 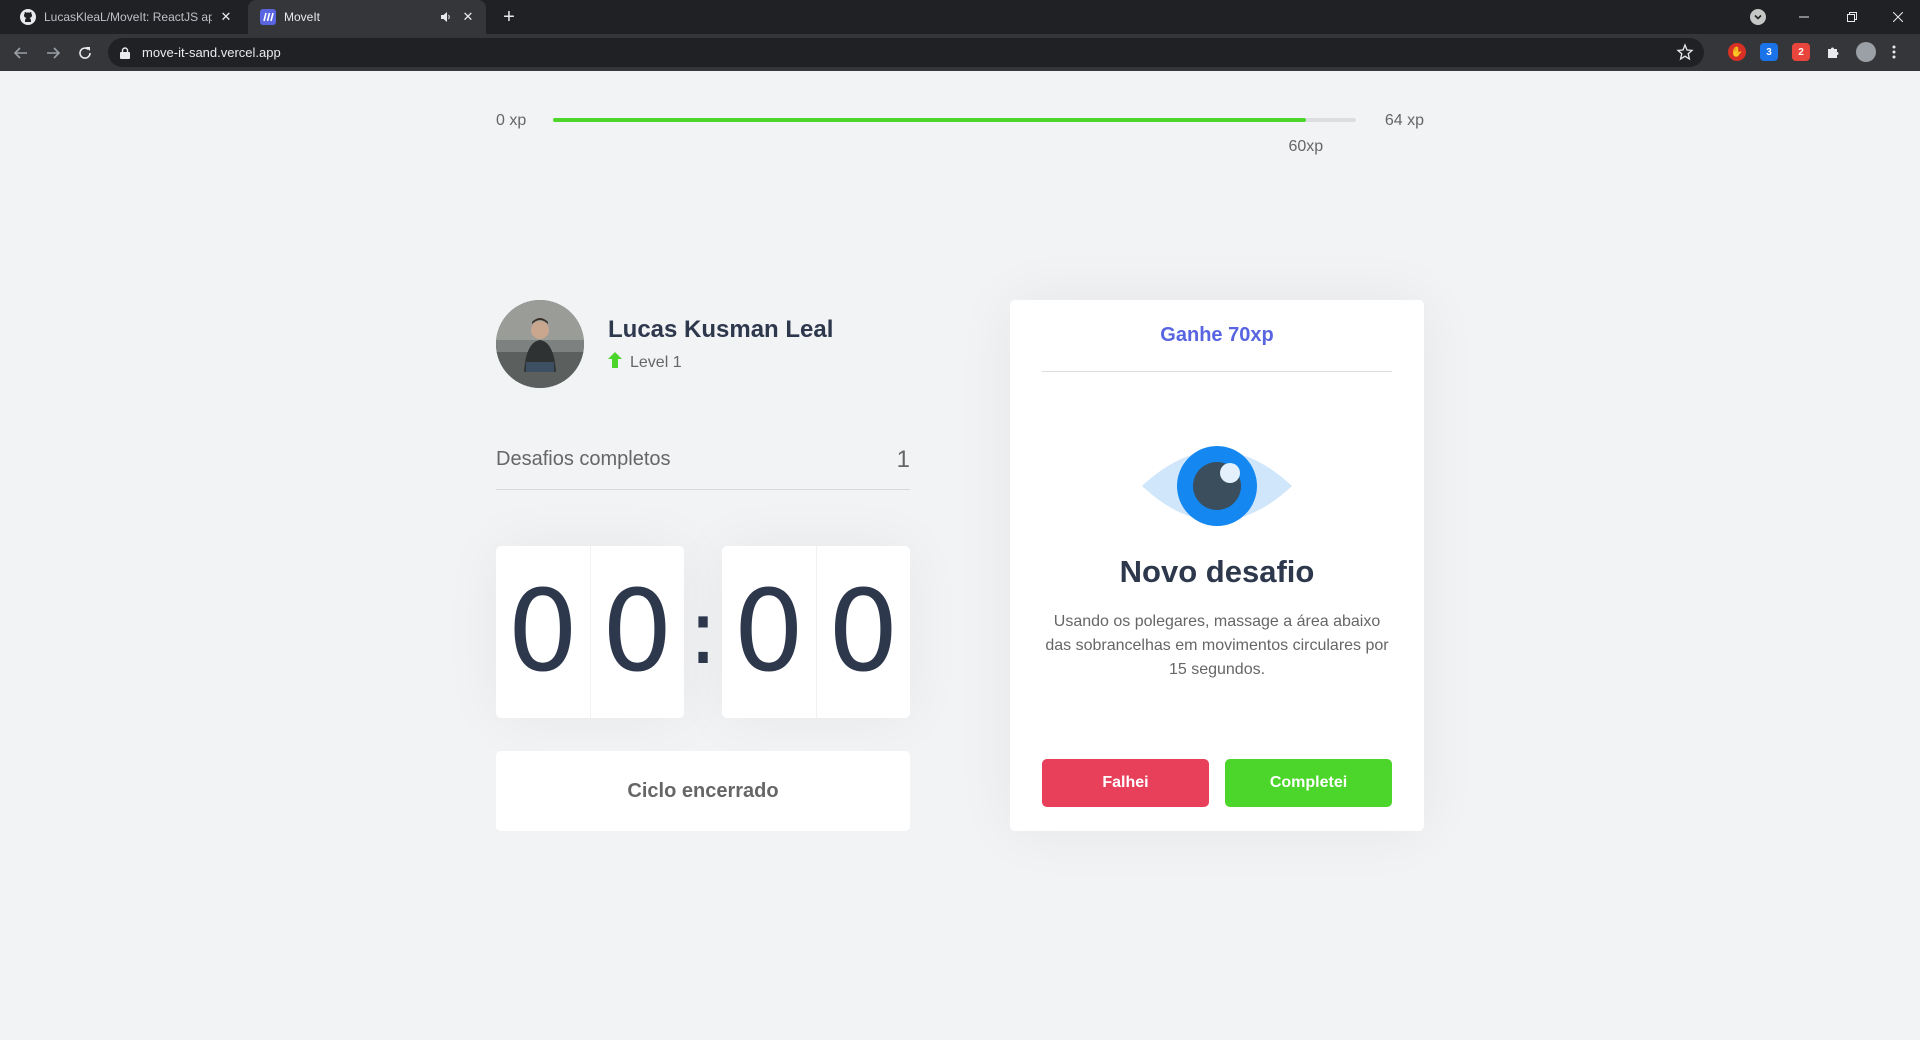 I want to click on xp-track: 60xp, so click(x=954, y=136).